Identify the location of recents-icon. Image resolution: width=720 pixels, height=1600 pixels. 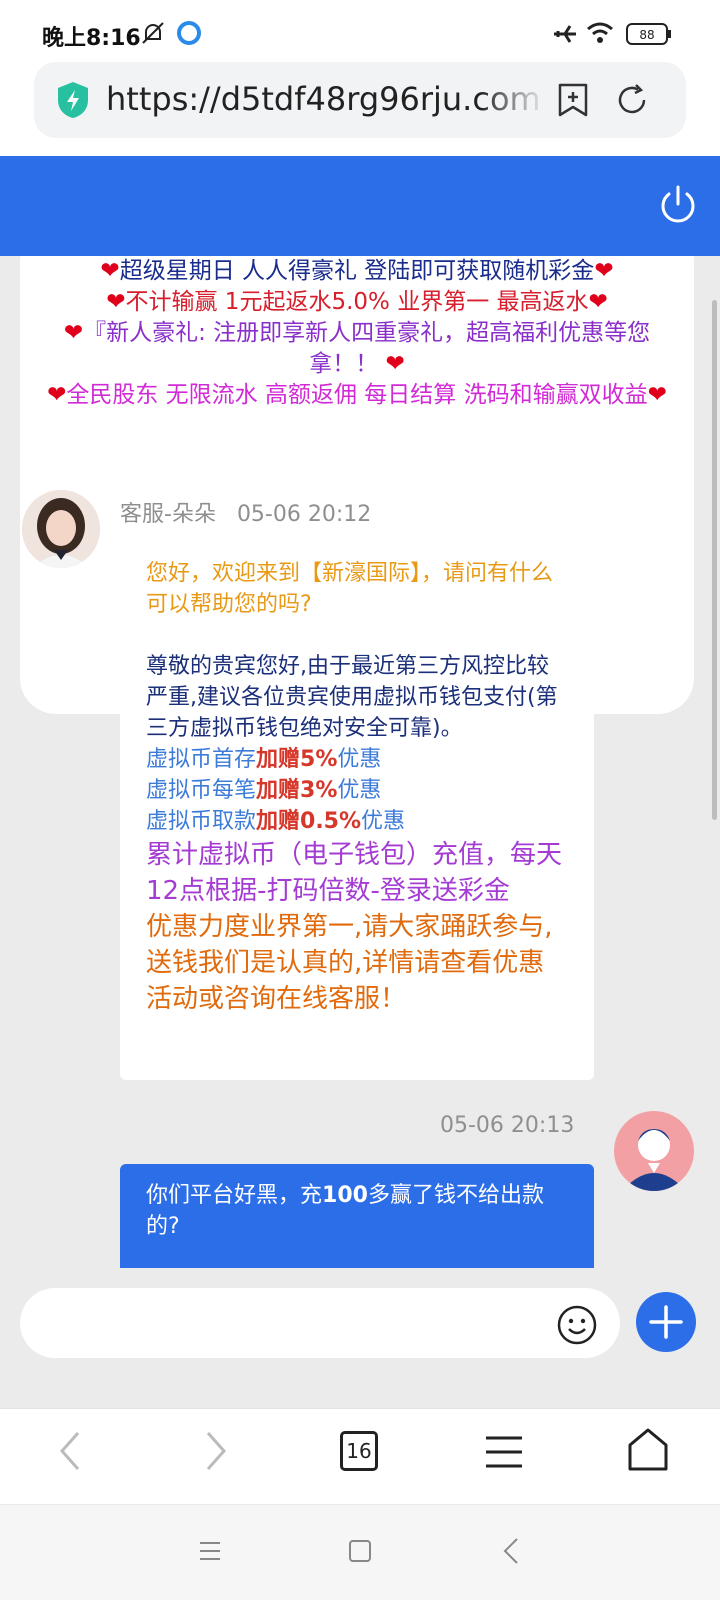
(210, 1551).